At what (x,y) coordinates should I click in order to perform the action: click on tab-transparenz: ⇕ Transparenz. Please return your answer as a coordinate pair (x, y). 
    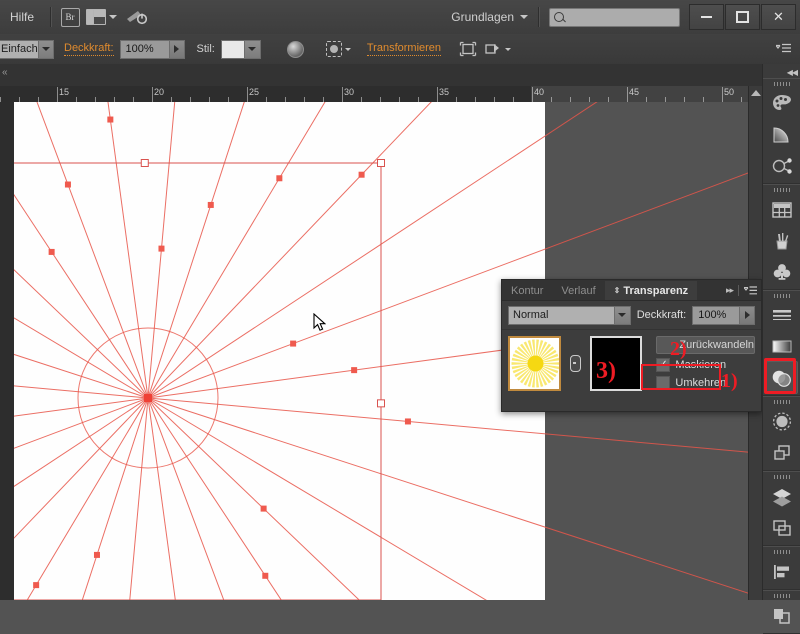
    Looking at the image, I should click on (651, 290).